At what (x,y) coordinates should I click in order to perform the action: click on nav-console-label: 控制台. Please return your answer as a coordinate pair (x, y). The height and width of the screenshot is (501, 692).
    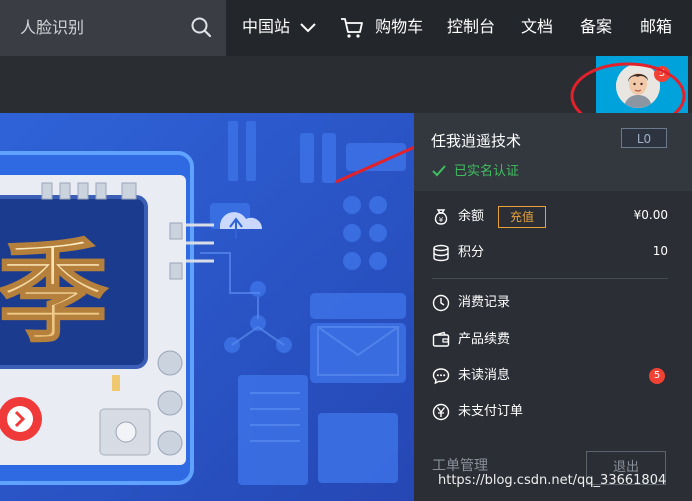
    Looking at the image, I should click on (471, 26).